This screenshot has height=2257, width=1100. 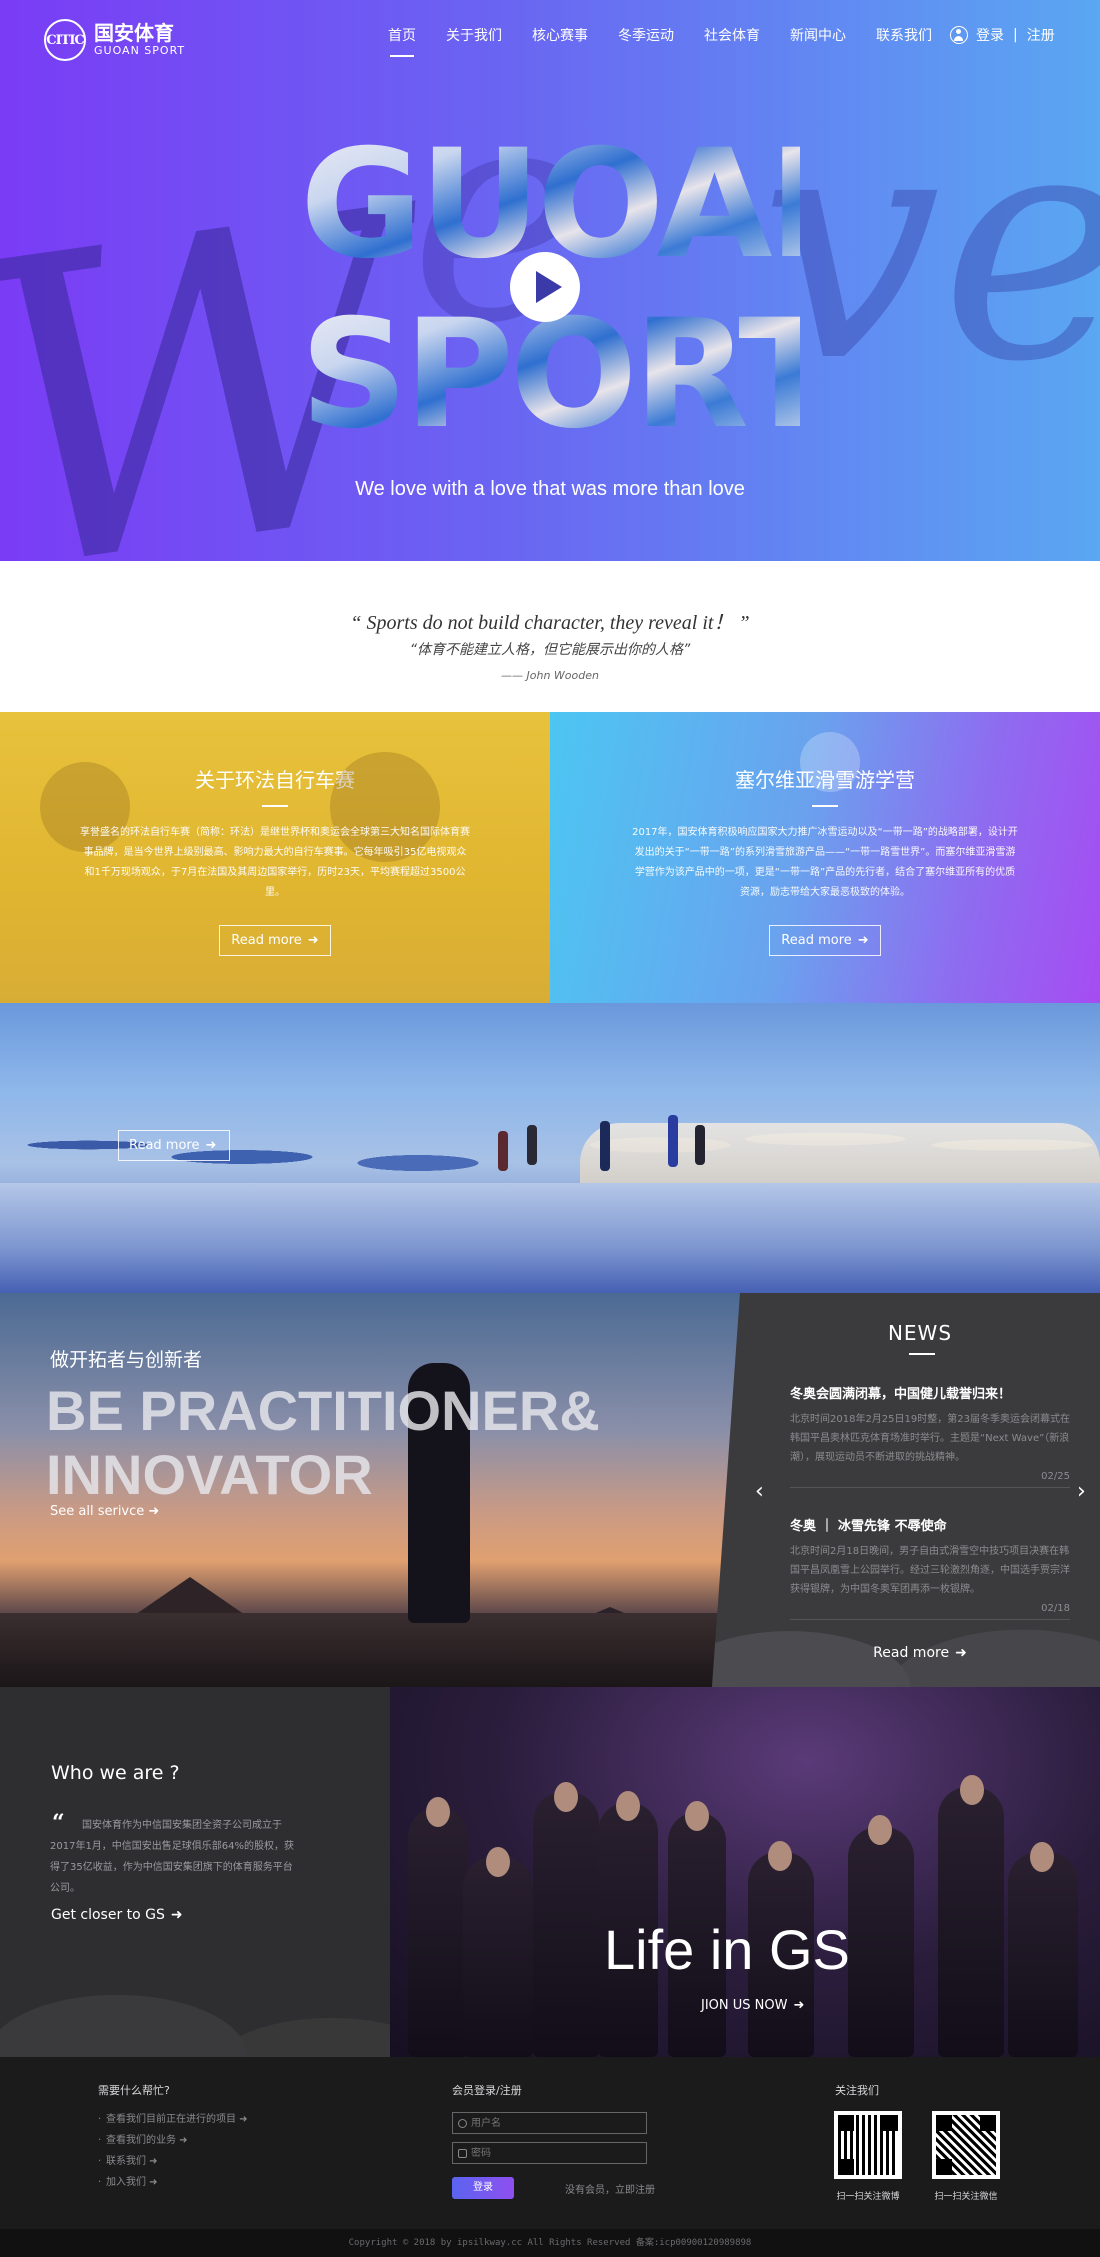 What do you see at coordinates (134, 2090) in the screenshot?
I see `help-title: 需要什么帮忙?` at bounding box center [134, 2090].